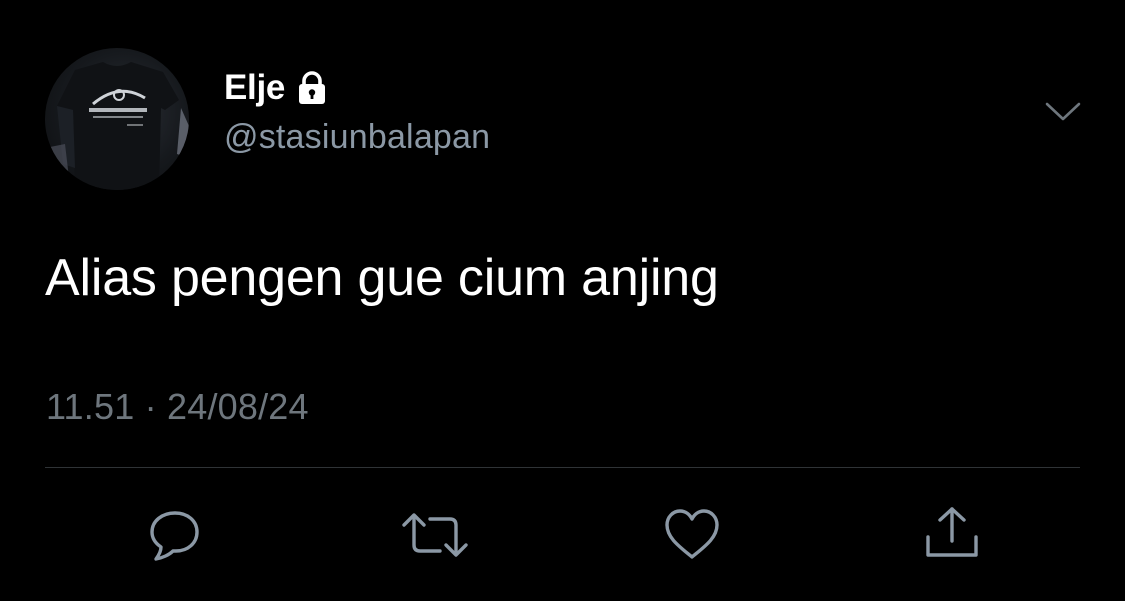 This screenshot has width=1125, height=601. I want to click on share-icon, so click(952, 535).